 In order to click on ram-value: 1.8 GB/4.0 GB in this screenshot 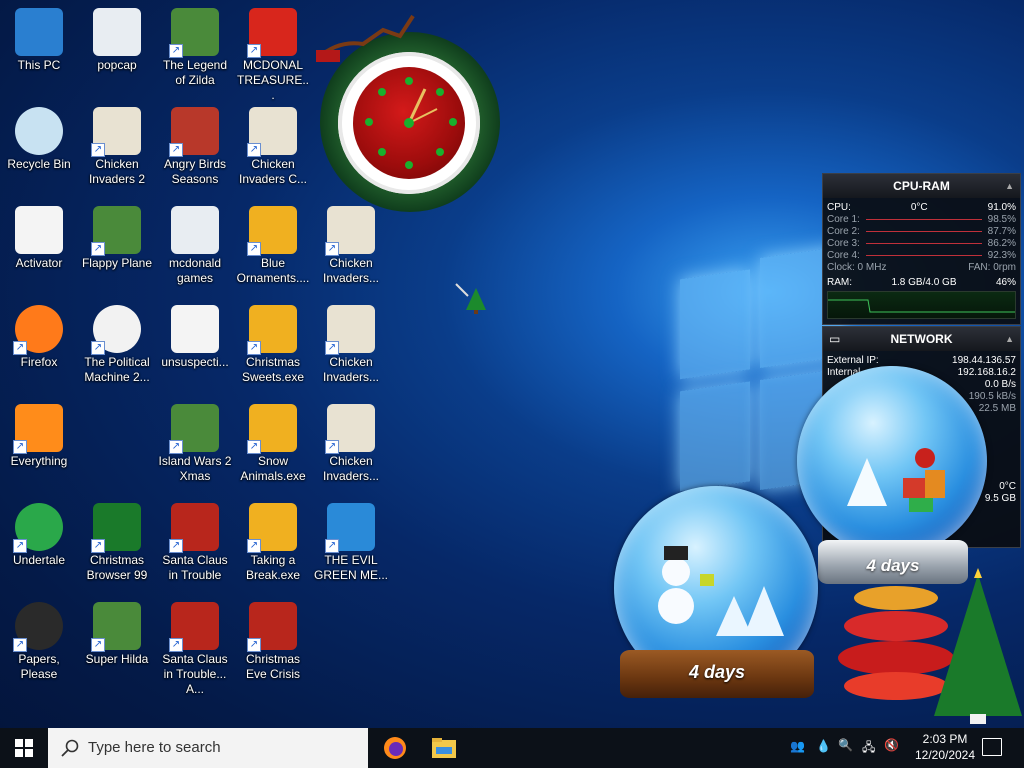, I will do `click(924, 282)`.